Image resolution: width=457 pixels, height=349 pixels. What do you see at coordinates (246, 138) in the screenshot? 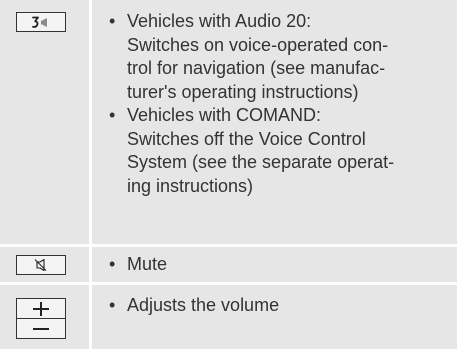
I see `item-line: Switches off the Voice Control` at bounding box center [246, 138].